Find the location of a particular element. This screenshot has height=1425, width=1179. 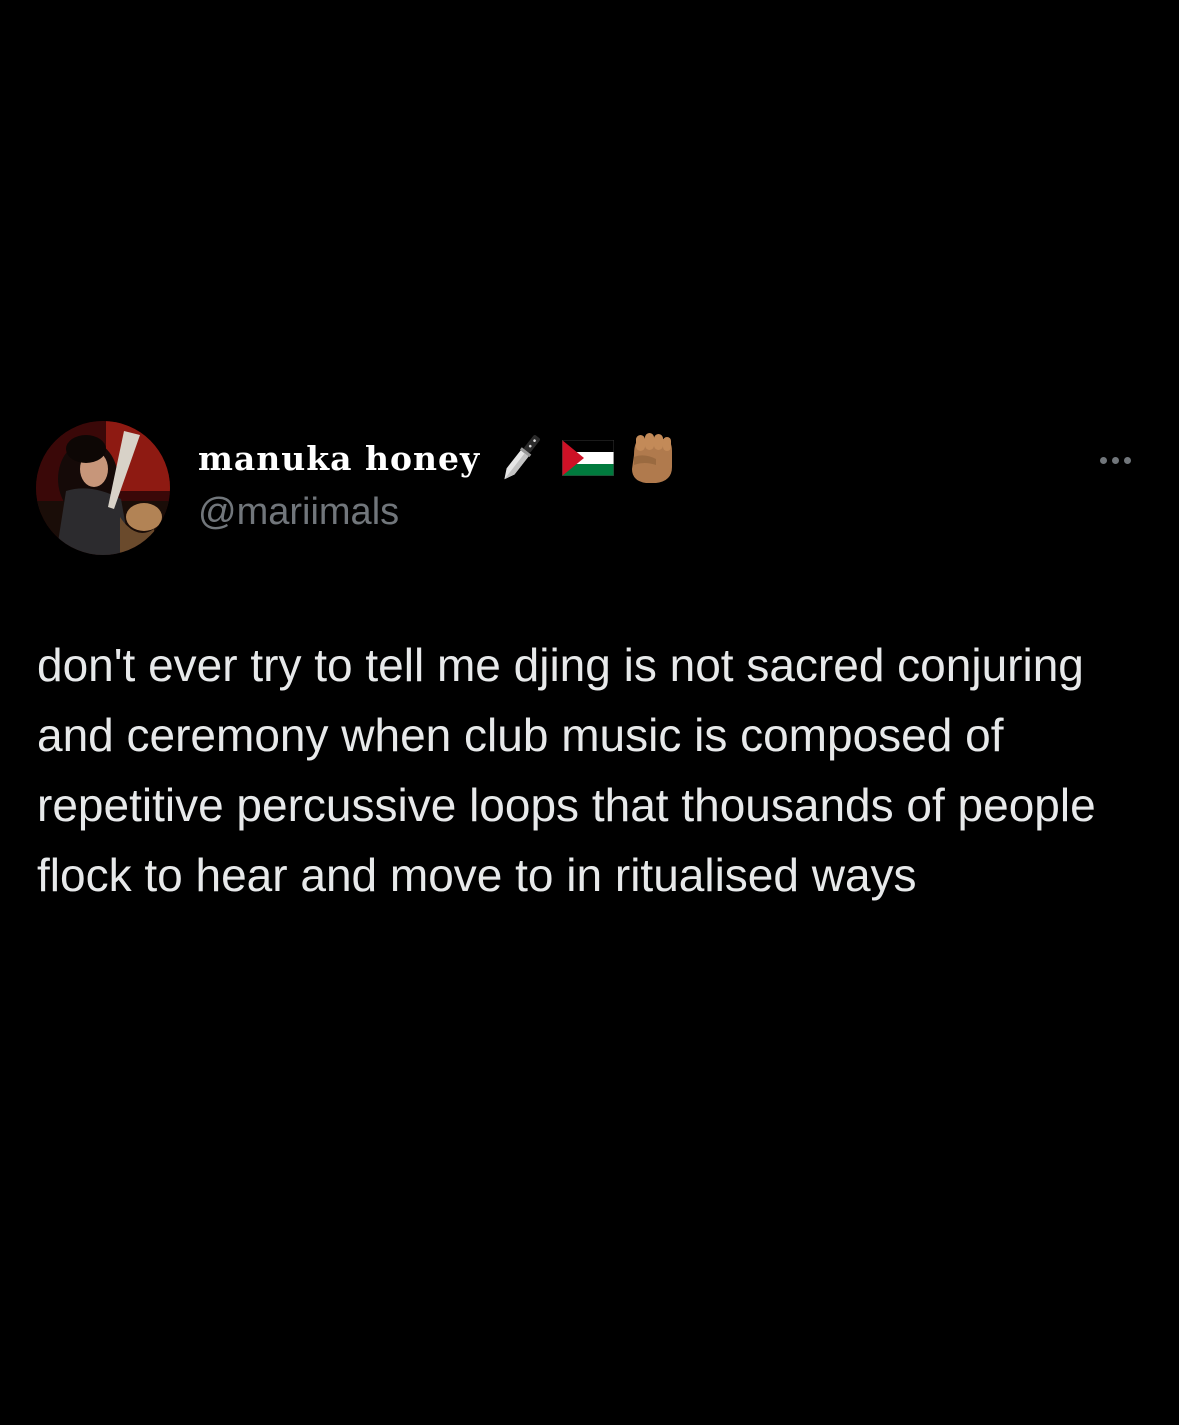

avatar-image is located at coordinates (103, 488).